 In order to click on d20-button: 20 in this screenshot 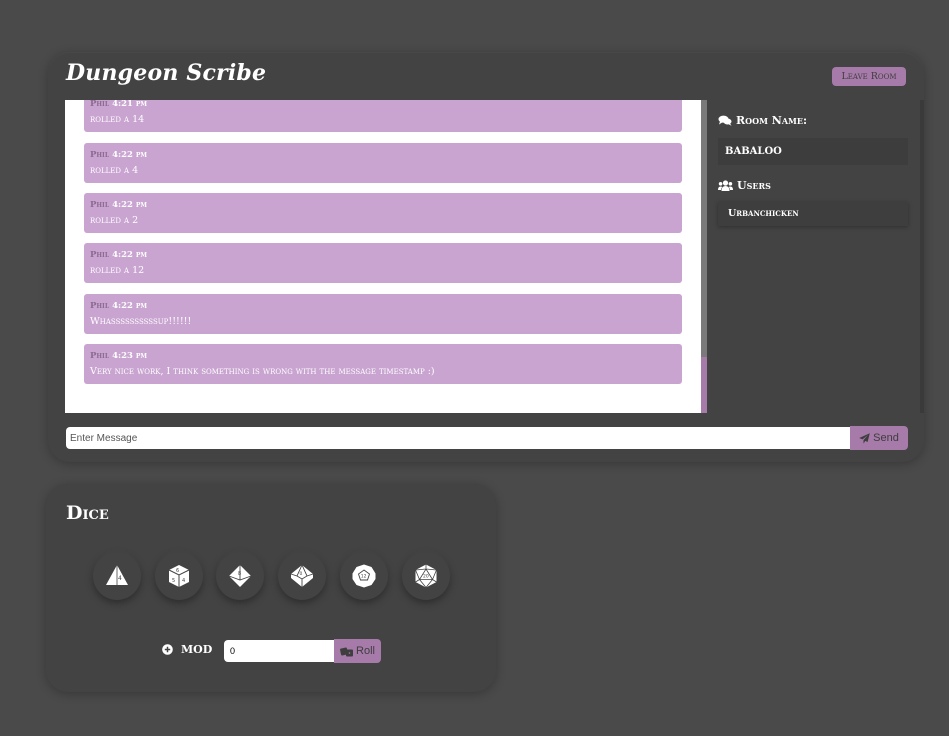, I will do `click(426, 576)`.